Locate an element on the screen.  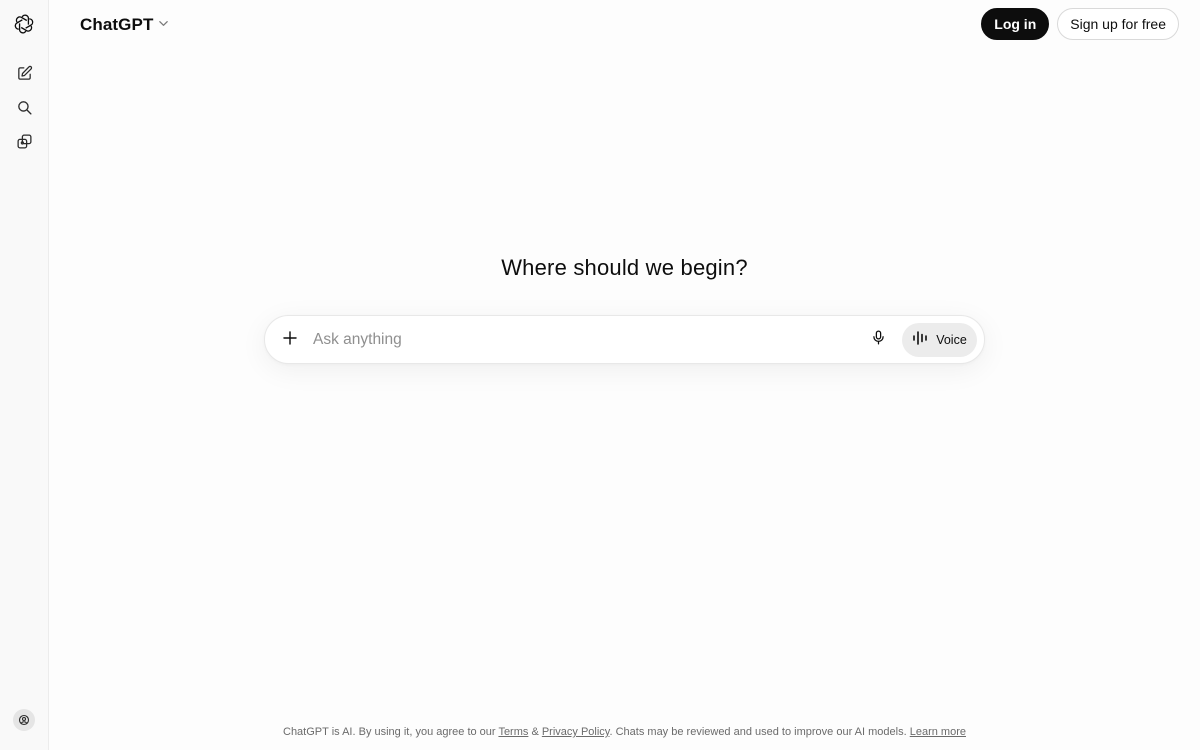
plus-icon is located at coordinates (290, 340).